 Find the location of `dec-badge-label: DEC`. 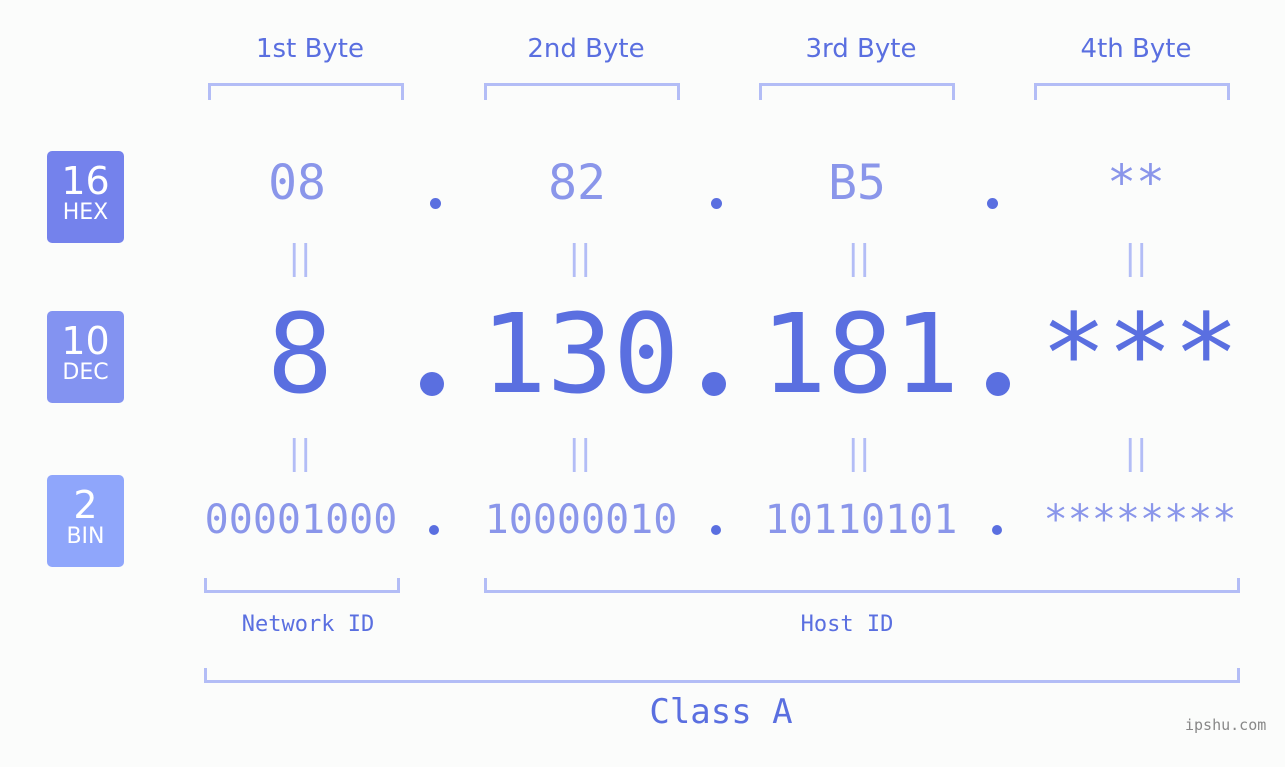

dec-badge-label: DEC is located at coordinates (85, 372).